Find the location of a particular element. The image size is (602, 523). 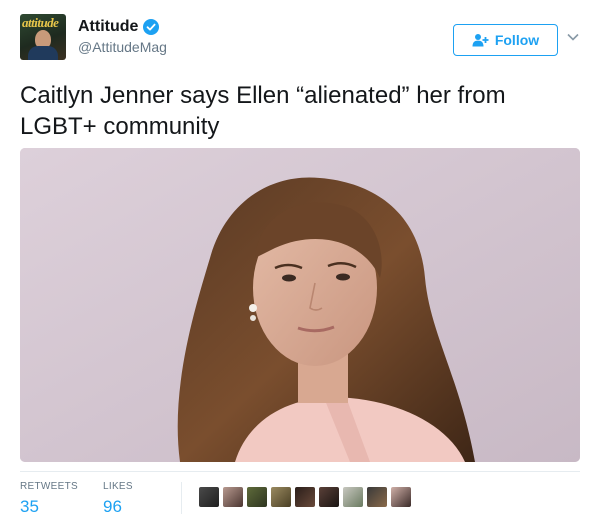

retweets-count: 35 is located at coordinates (29, 506).